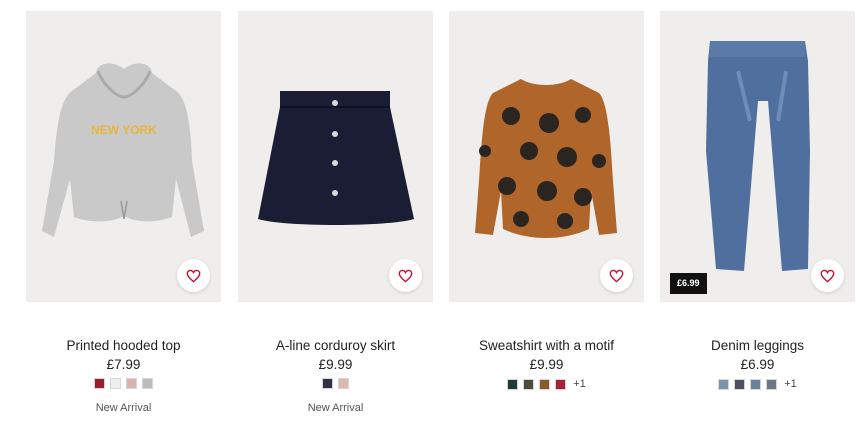 The width and height of the screenshot is (856, 432). What do you see at coordinates (757, 364) in the screenshot?
I see `product-price: £6.99` at bounding box center [757, 364].